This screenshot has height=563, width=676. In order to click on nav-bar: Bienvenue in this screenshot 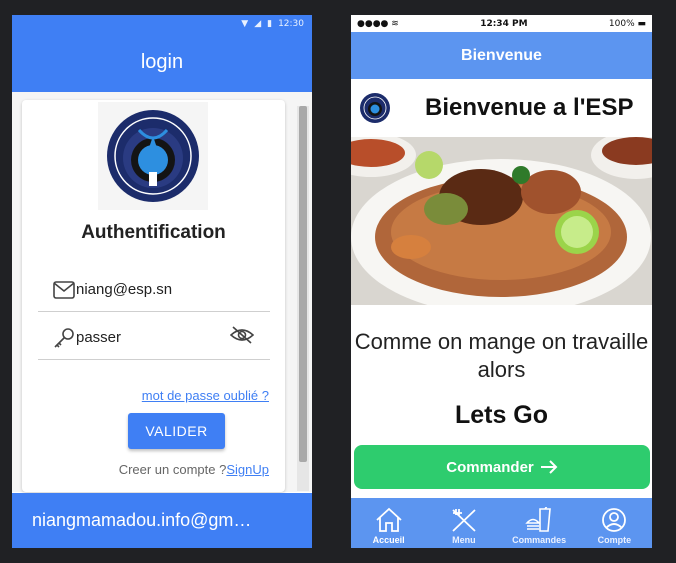, I will do `click(501, 55)`.